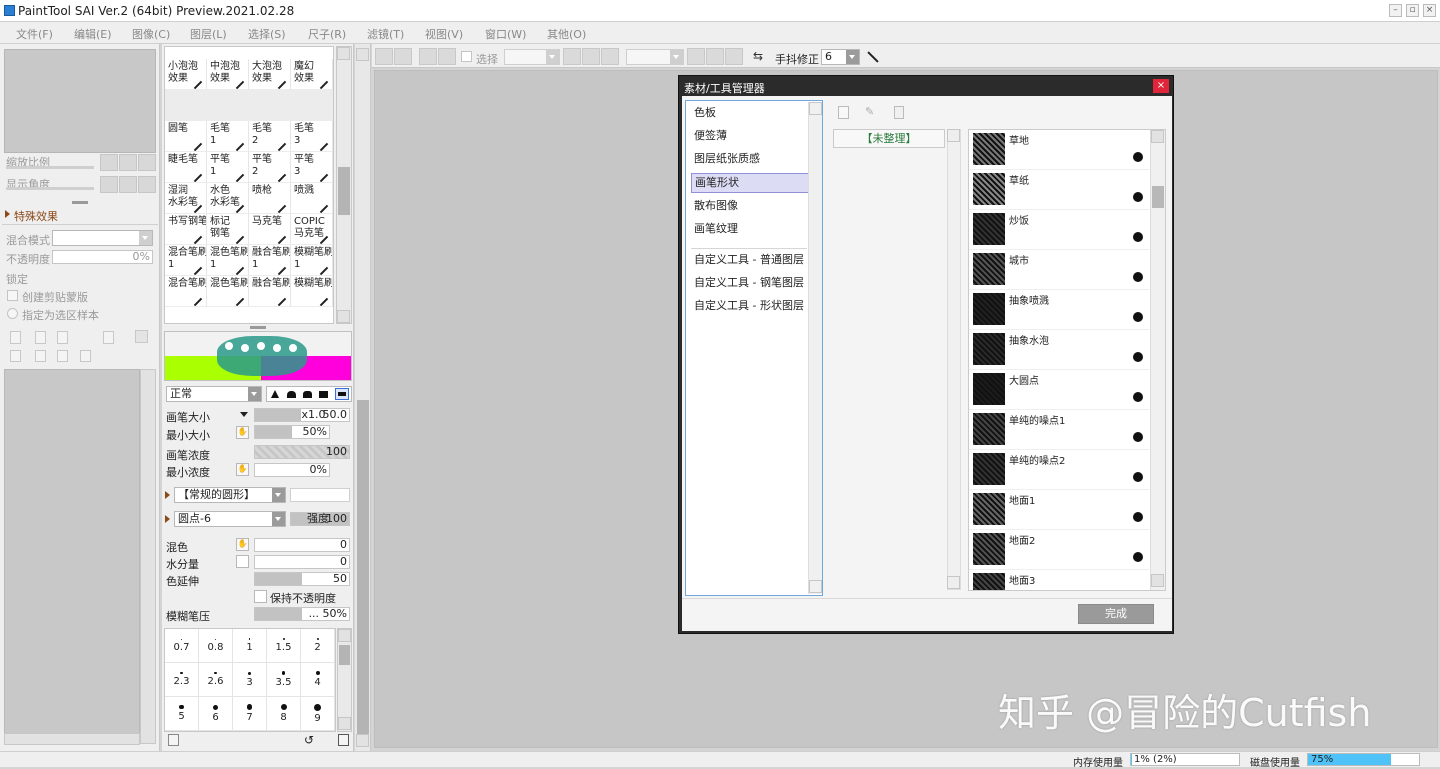 Image resolution: width=1440 pixels, height=769 pixels. I want to click on menu-select: 选择(S), so click(267, 34).